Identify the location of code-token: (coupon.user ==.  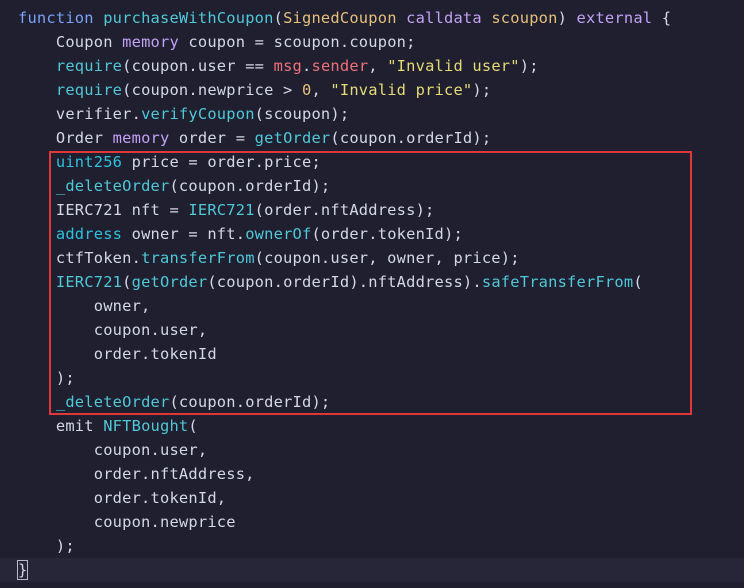
(198, 66).